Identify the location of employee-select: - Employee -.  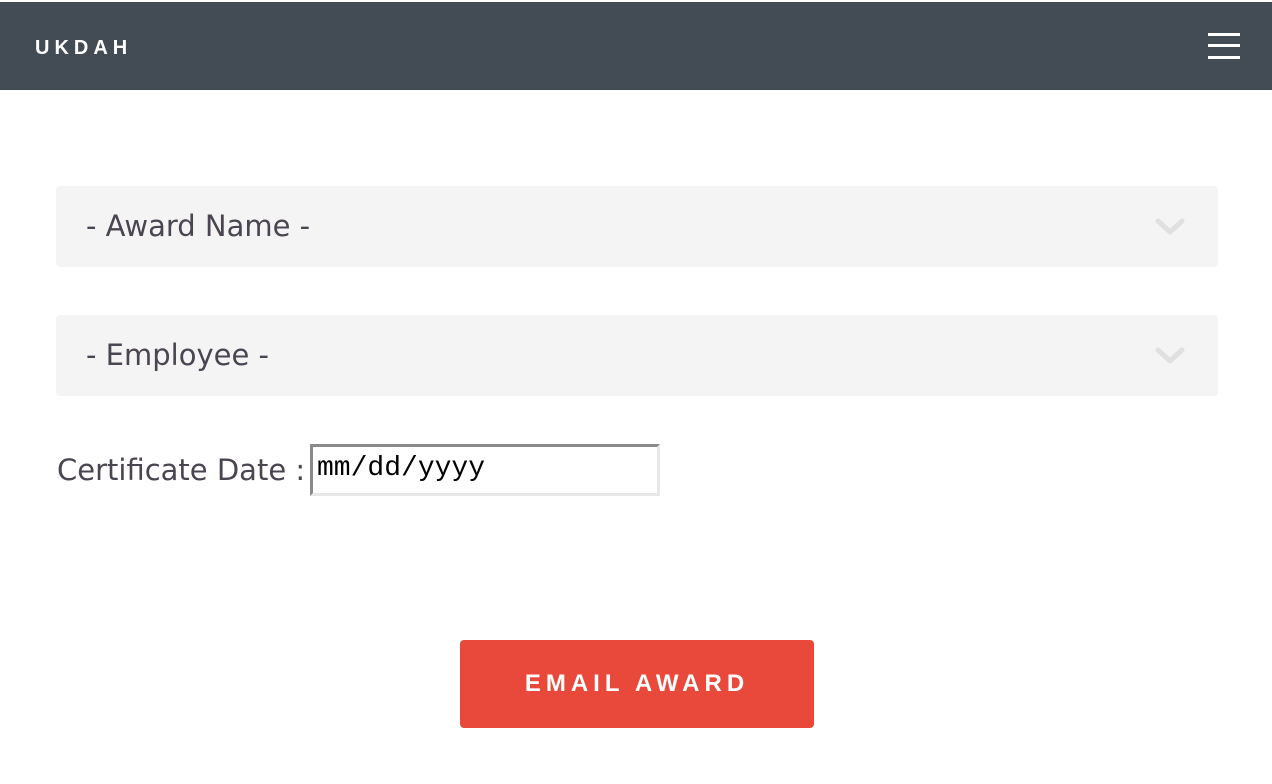
(637, 355).